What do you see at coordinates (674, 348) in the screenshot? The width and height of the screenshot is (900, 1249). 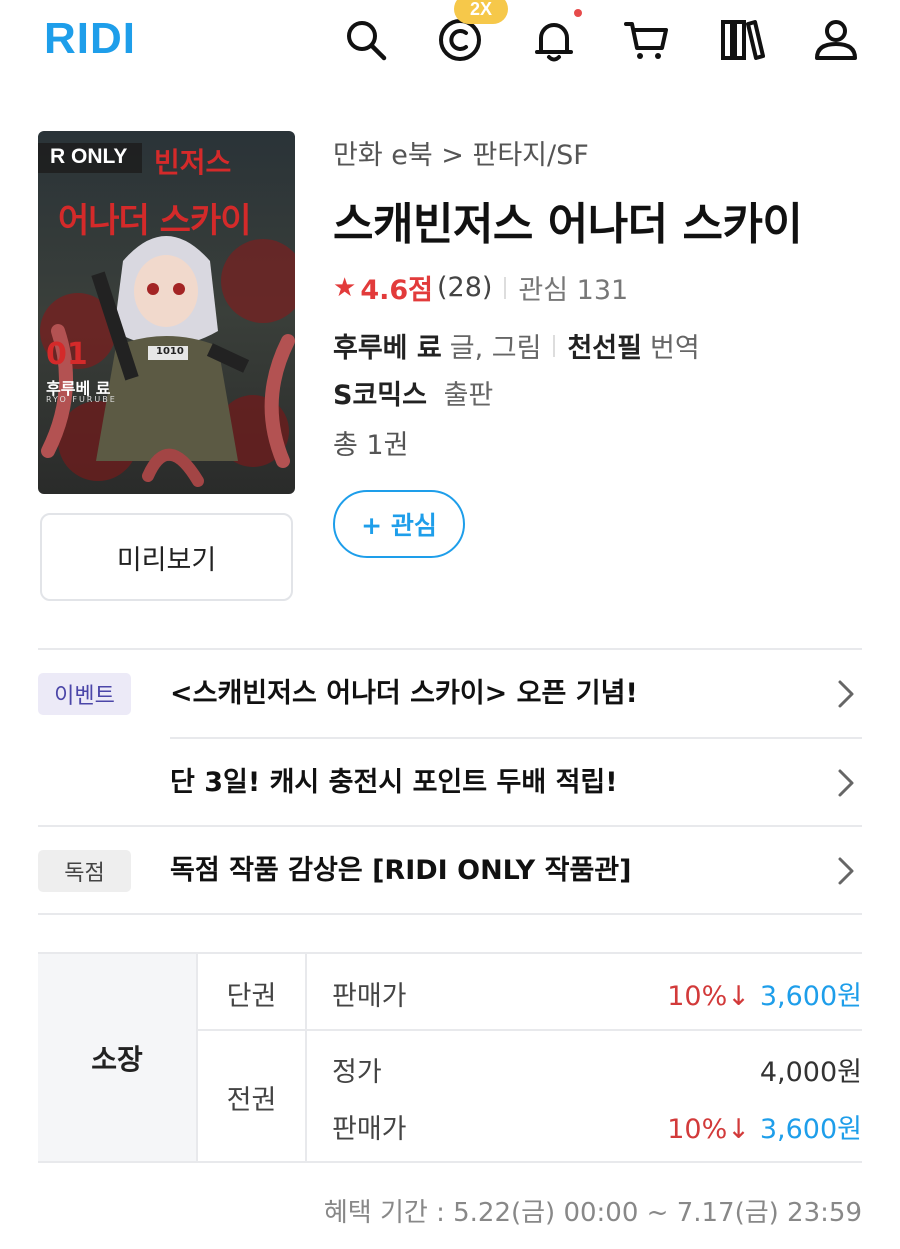 I see `translator-role: 번역` at bounding box center [674, 348].